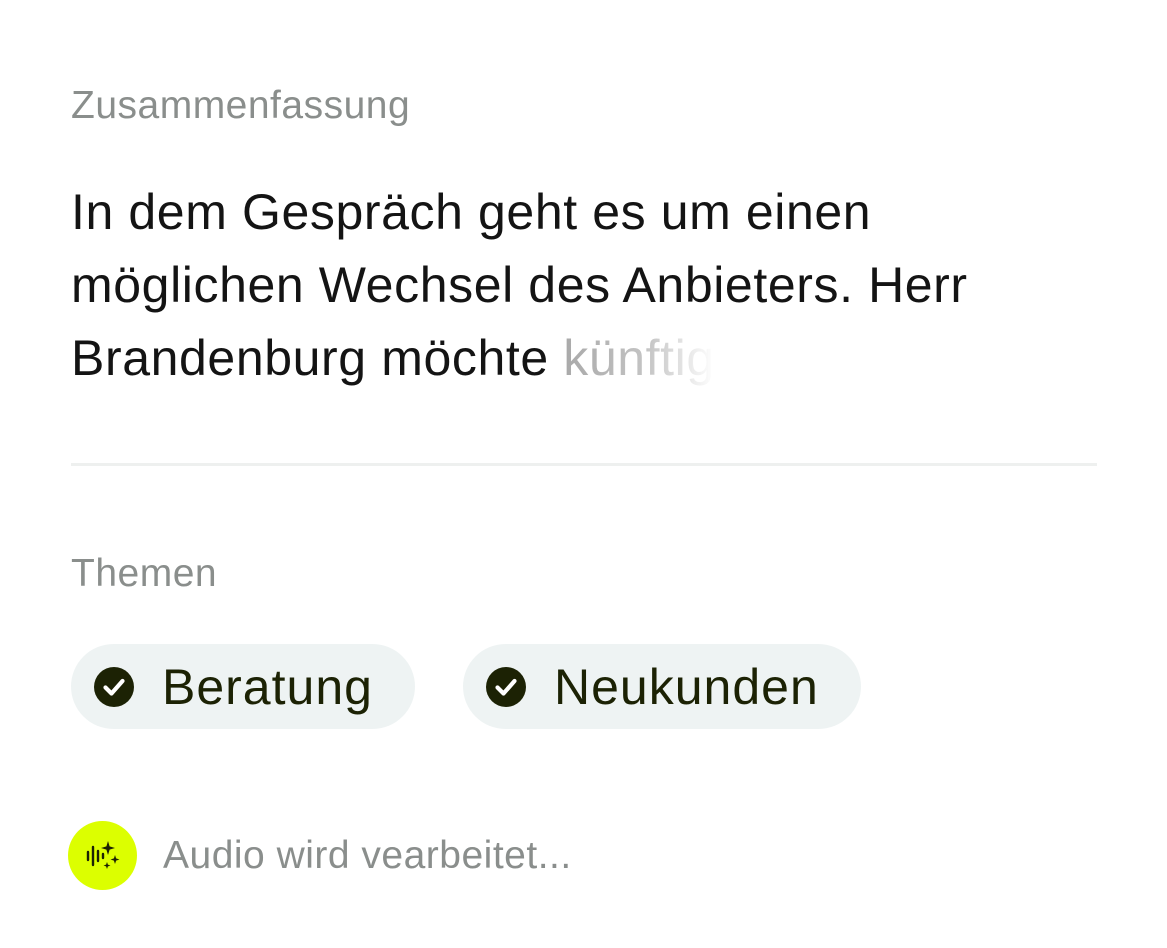 The image size is (1167, 948). I want to click on topics-heading: Themen, so click(144, 573).